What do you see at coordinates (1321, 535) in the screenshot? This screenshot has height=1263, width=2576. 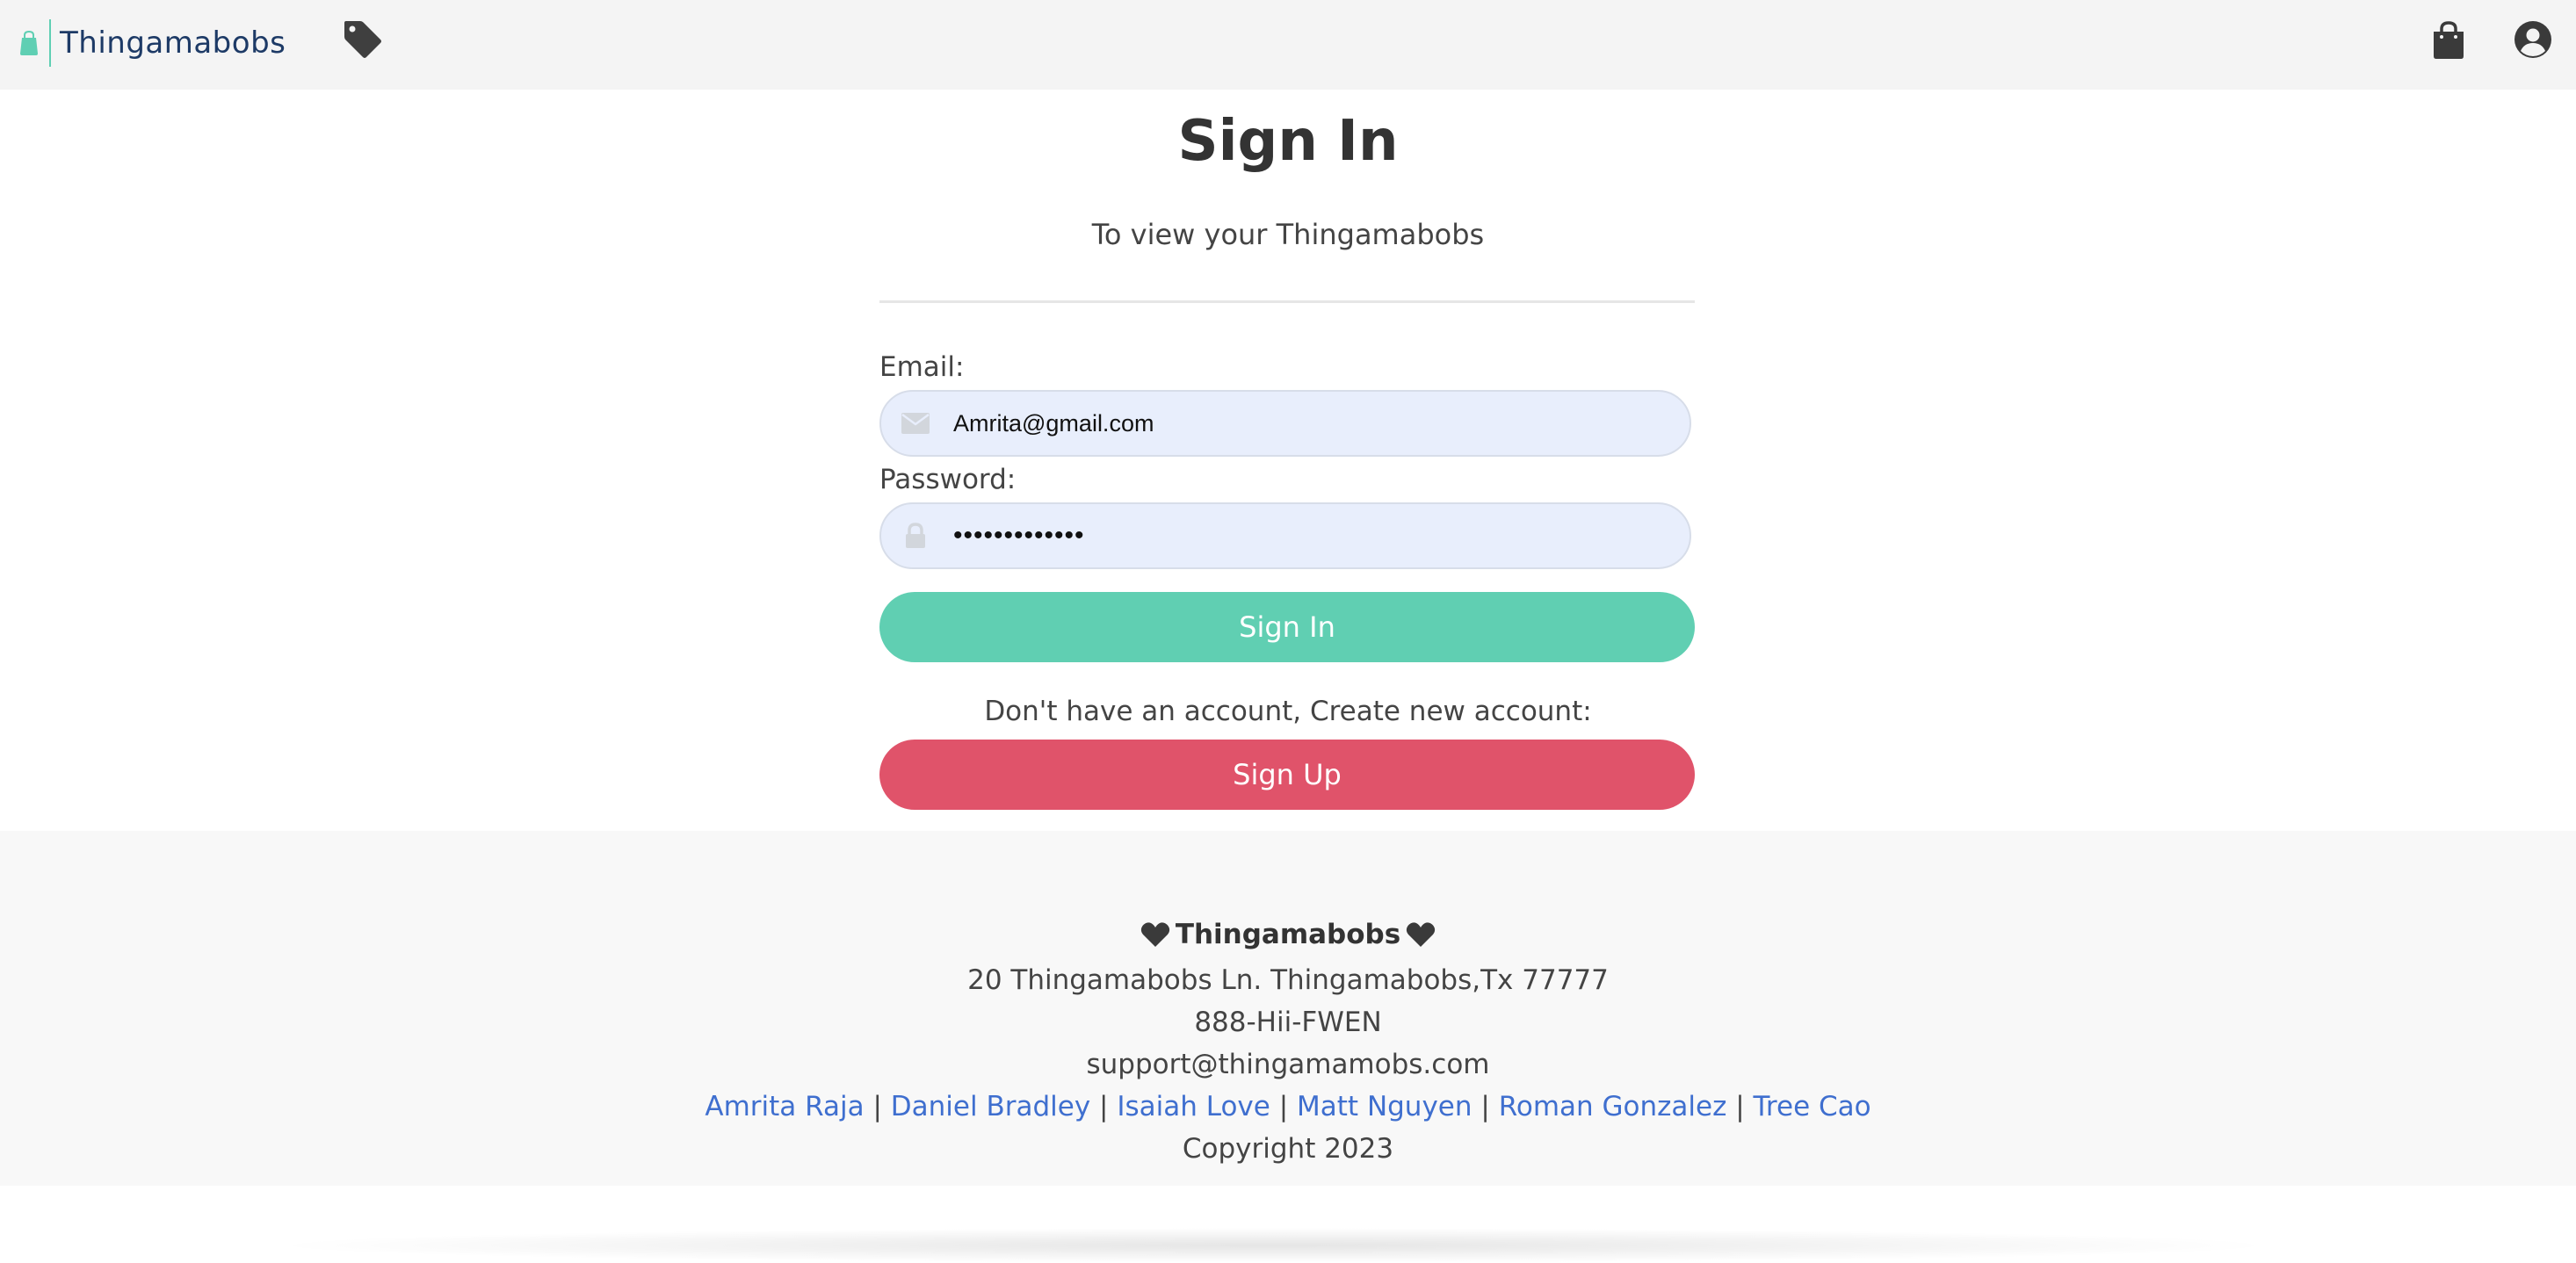 I see `password-input` at bounding box center [1321, 535].